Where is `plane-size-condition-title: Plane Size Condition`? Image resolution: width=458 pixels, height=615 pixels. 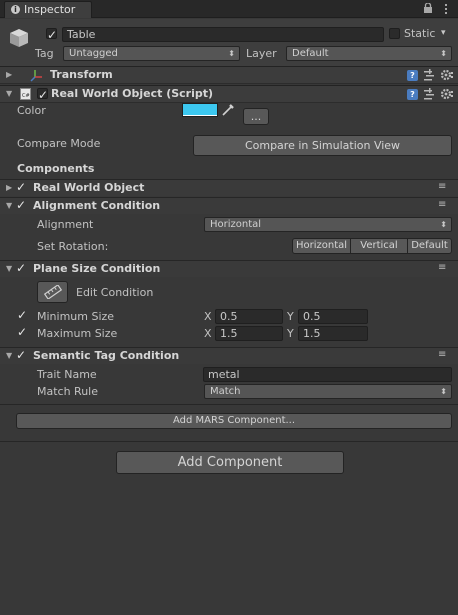 plane-size-condition-title: Plane Size Condition is located at coordinates (97, 268).